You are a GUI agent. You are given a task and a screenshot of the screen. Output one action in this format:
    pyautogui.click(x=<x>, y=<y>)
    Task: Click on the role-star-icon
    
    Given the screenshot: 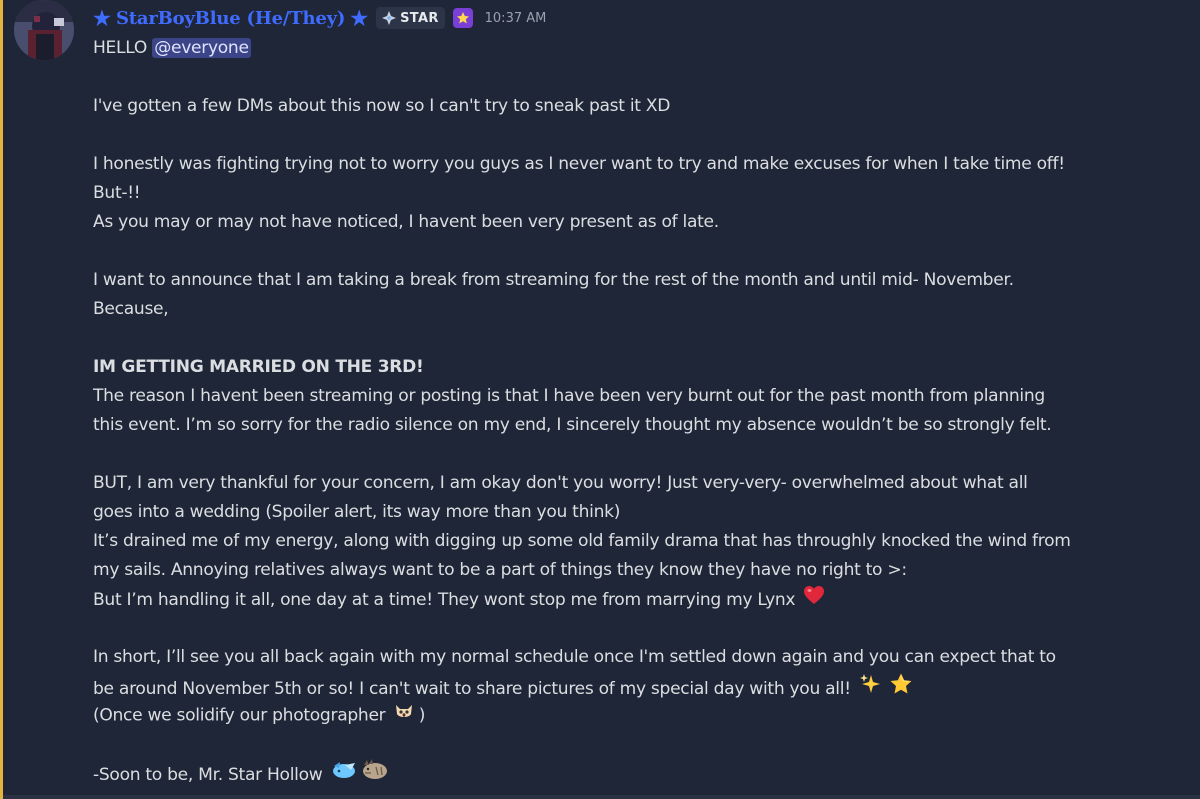 What is the action you would take?
    pyautogui.click(x=462, y=18)
    